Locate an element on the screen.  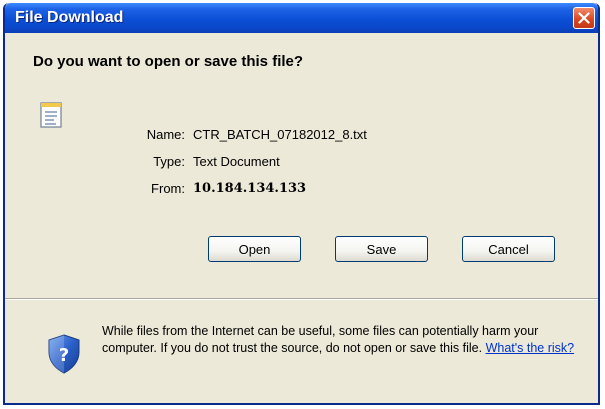
cancel-button: Cancel is located at coordinates (508, 249).